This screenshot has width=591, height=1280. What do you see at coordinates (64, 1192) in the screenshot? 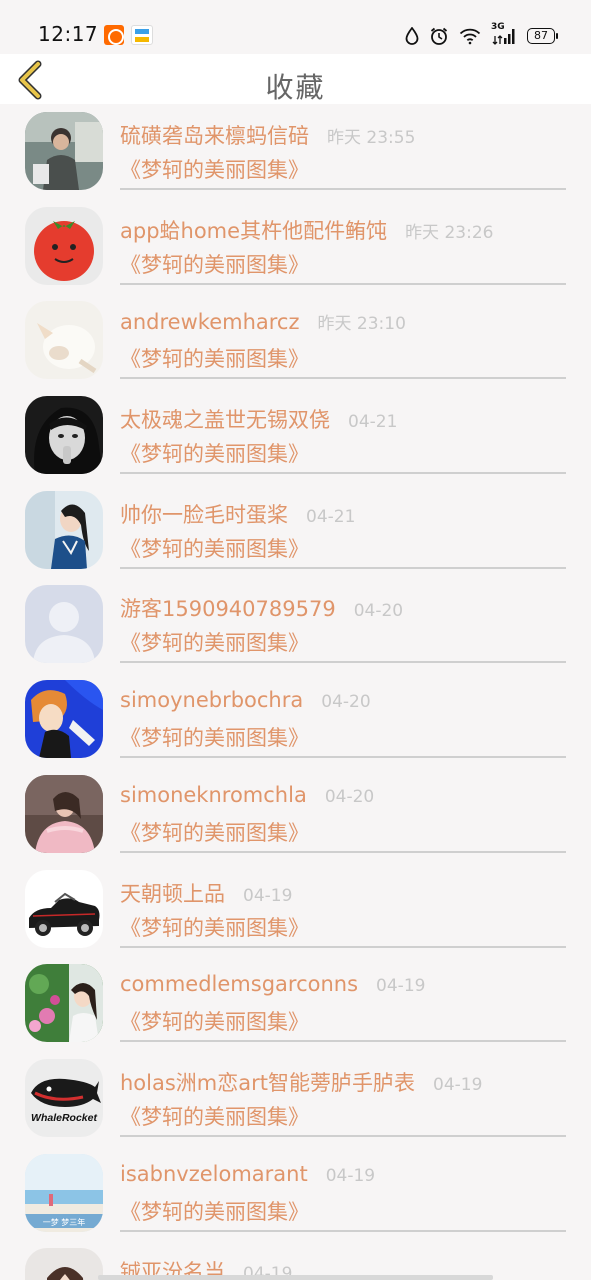
I see `user-avatar: 一梦 梦三年` at bounding box center [64, 1192].